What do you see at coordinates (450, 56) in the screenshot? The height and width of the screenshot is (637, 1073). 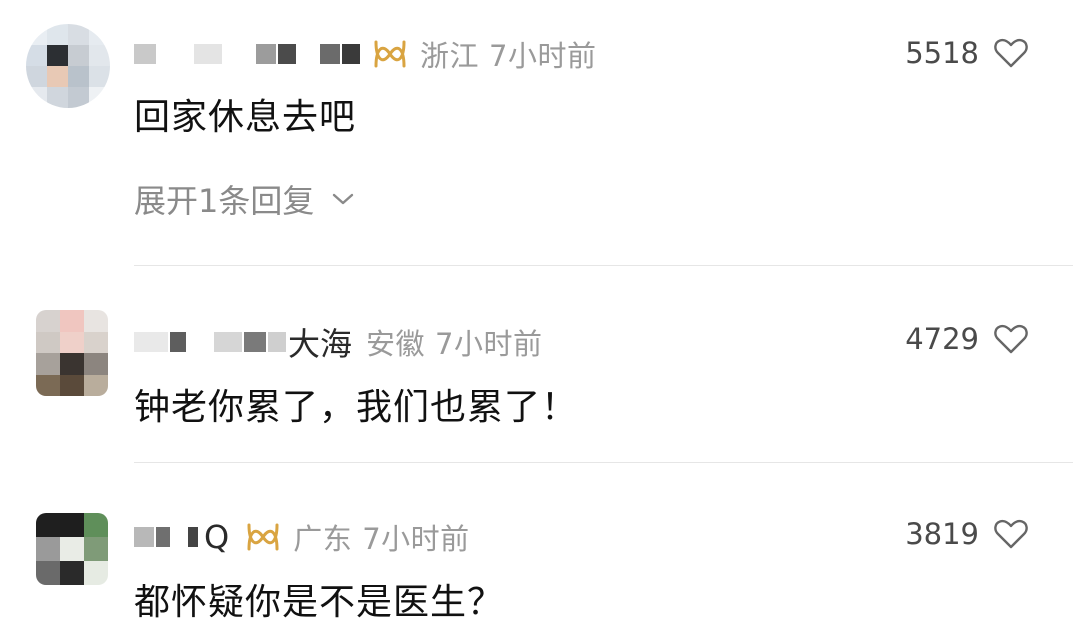 I see `location-label: 浙江` at bounding box center [450, 56].